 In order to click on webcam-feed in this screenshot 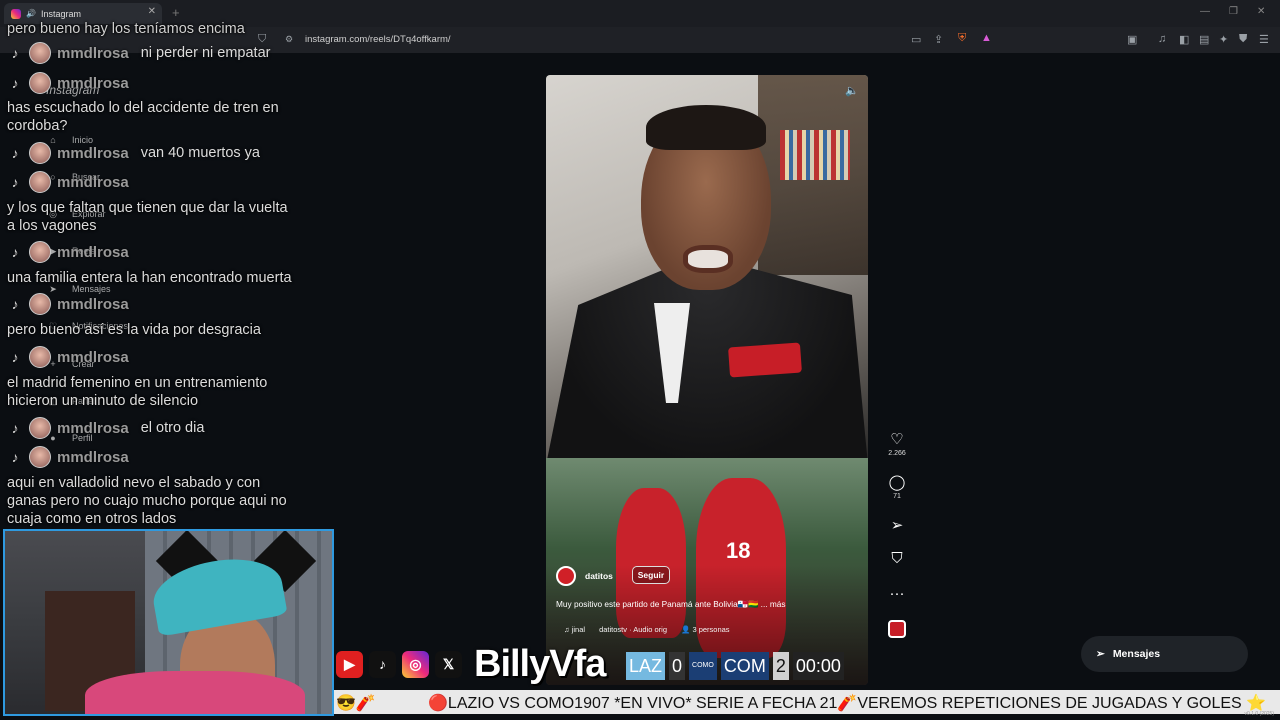, I will do `click(168, 622)`.